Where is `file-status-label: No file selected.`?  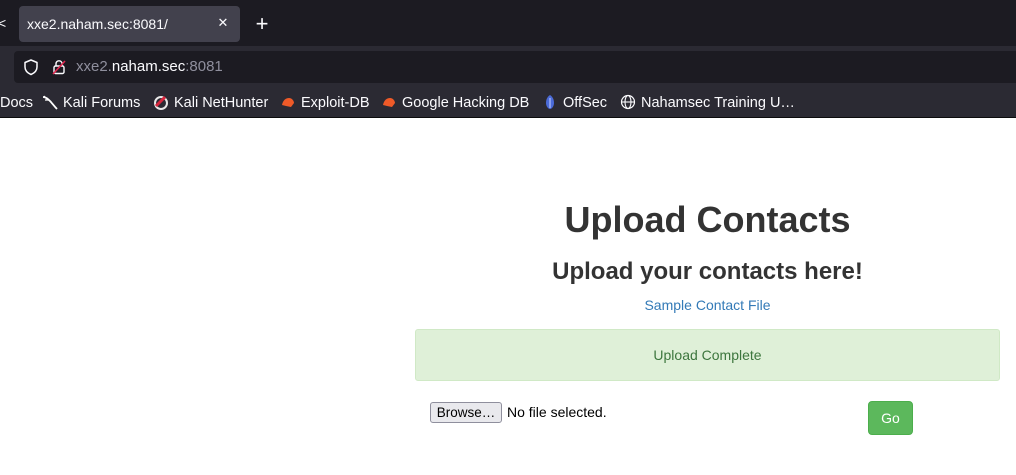
file-status-label: No file selected. is located at coordinates (557, 412).